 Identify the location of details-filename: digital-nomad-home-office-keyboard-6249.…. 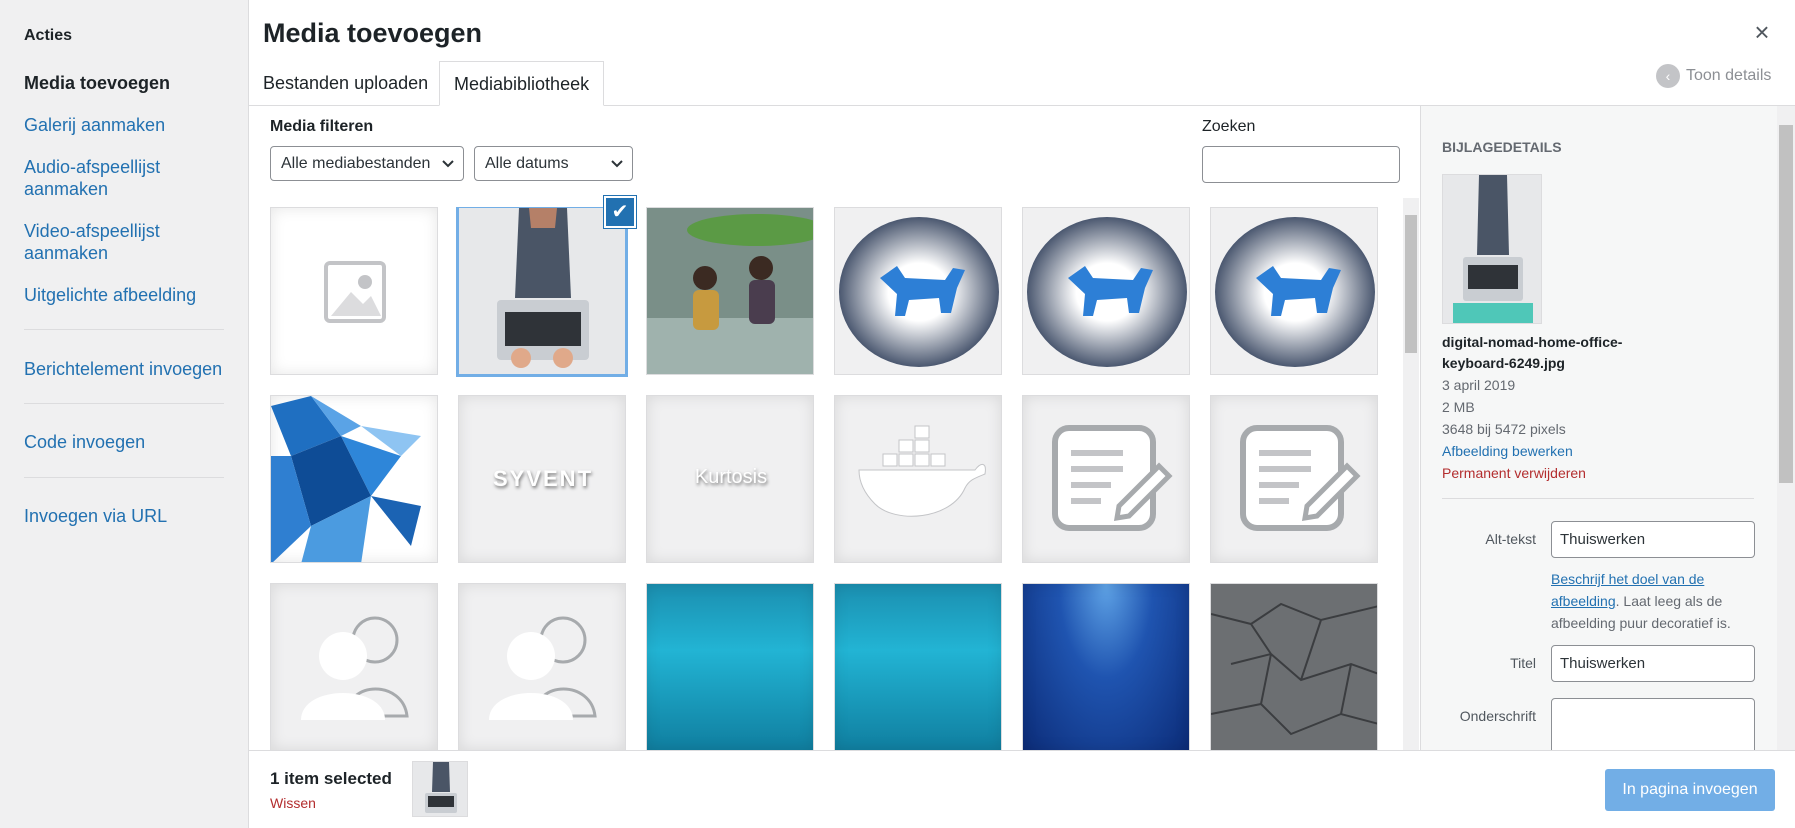
(1532, 352).